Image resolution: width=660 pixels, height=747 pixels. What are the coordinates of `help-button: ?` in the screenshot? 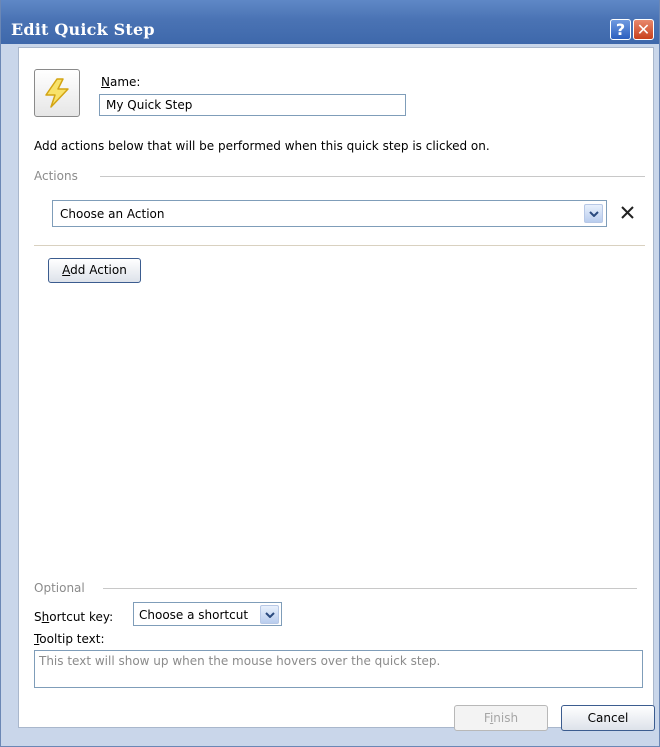 It's located at (620, 29).